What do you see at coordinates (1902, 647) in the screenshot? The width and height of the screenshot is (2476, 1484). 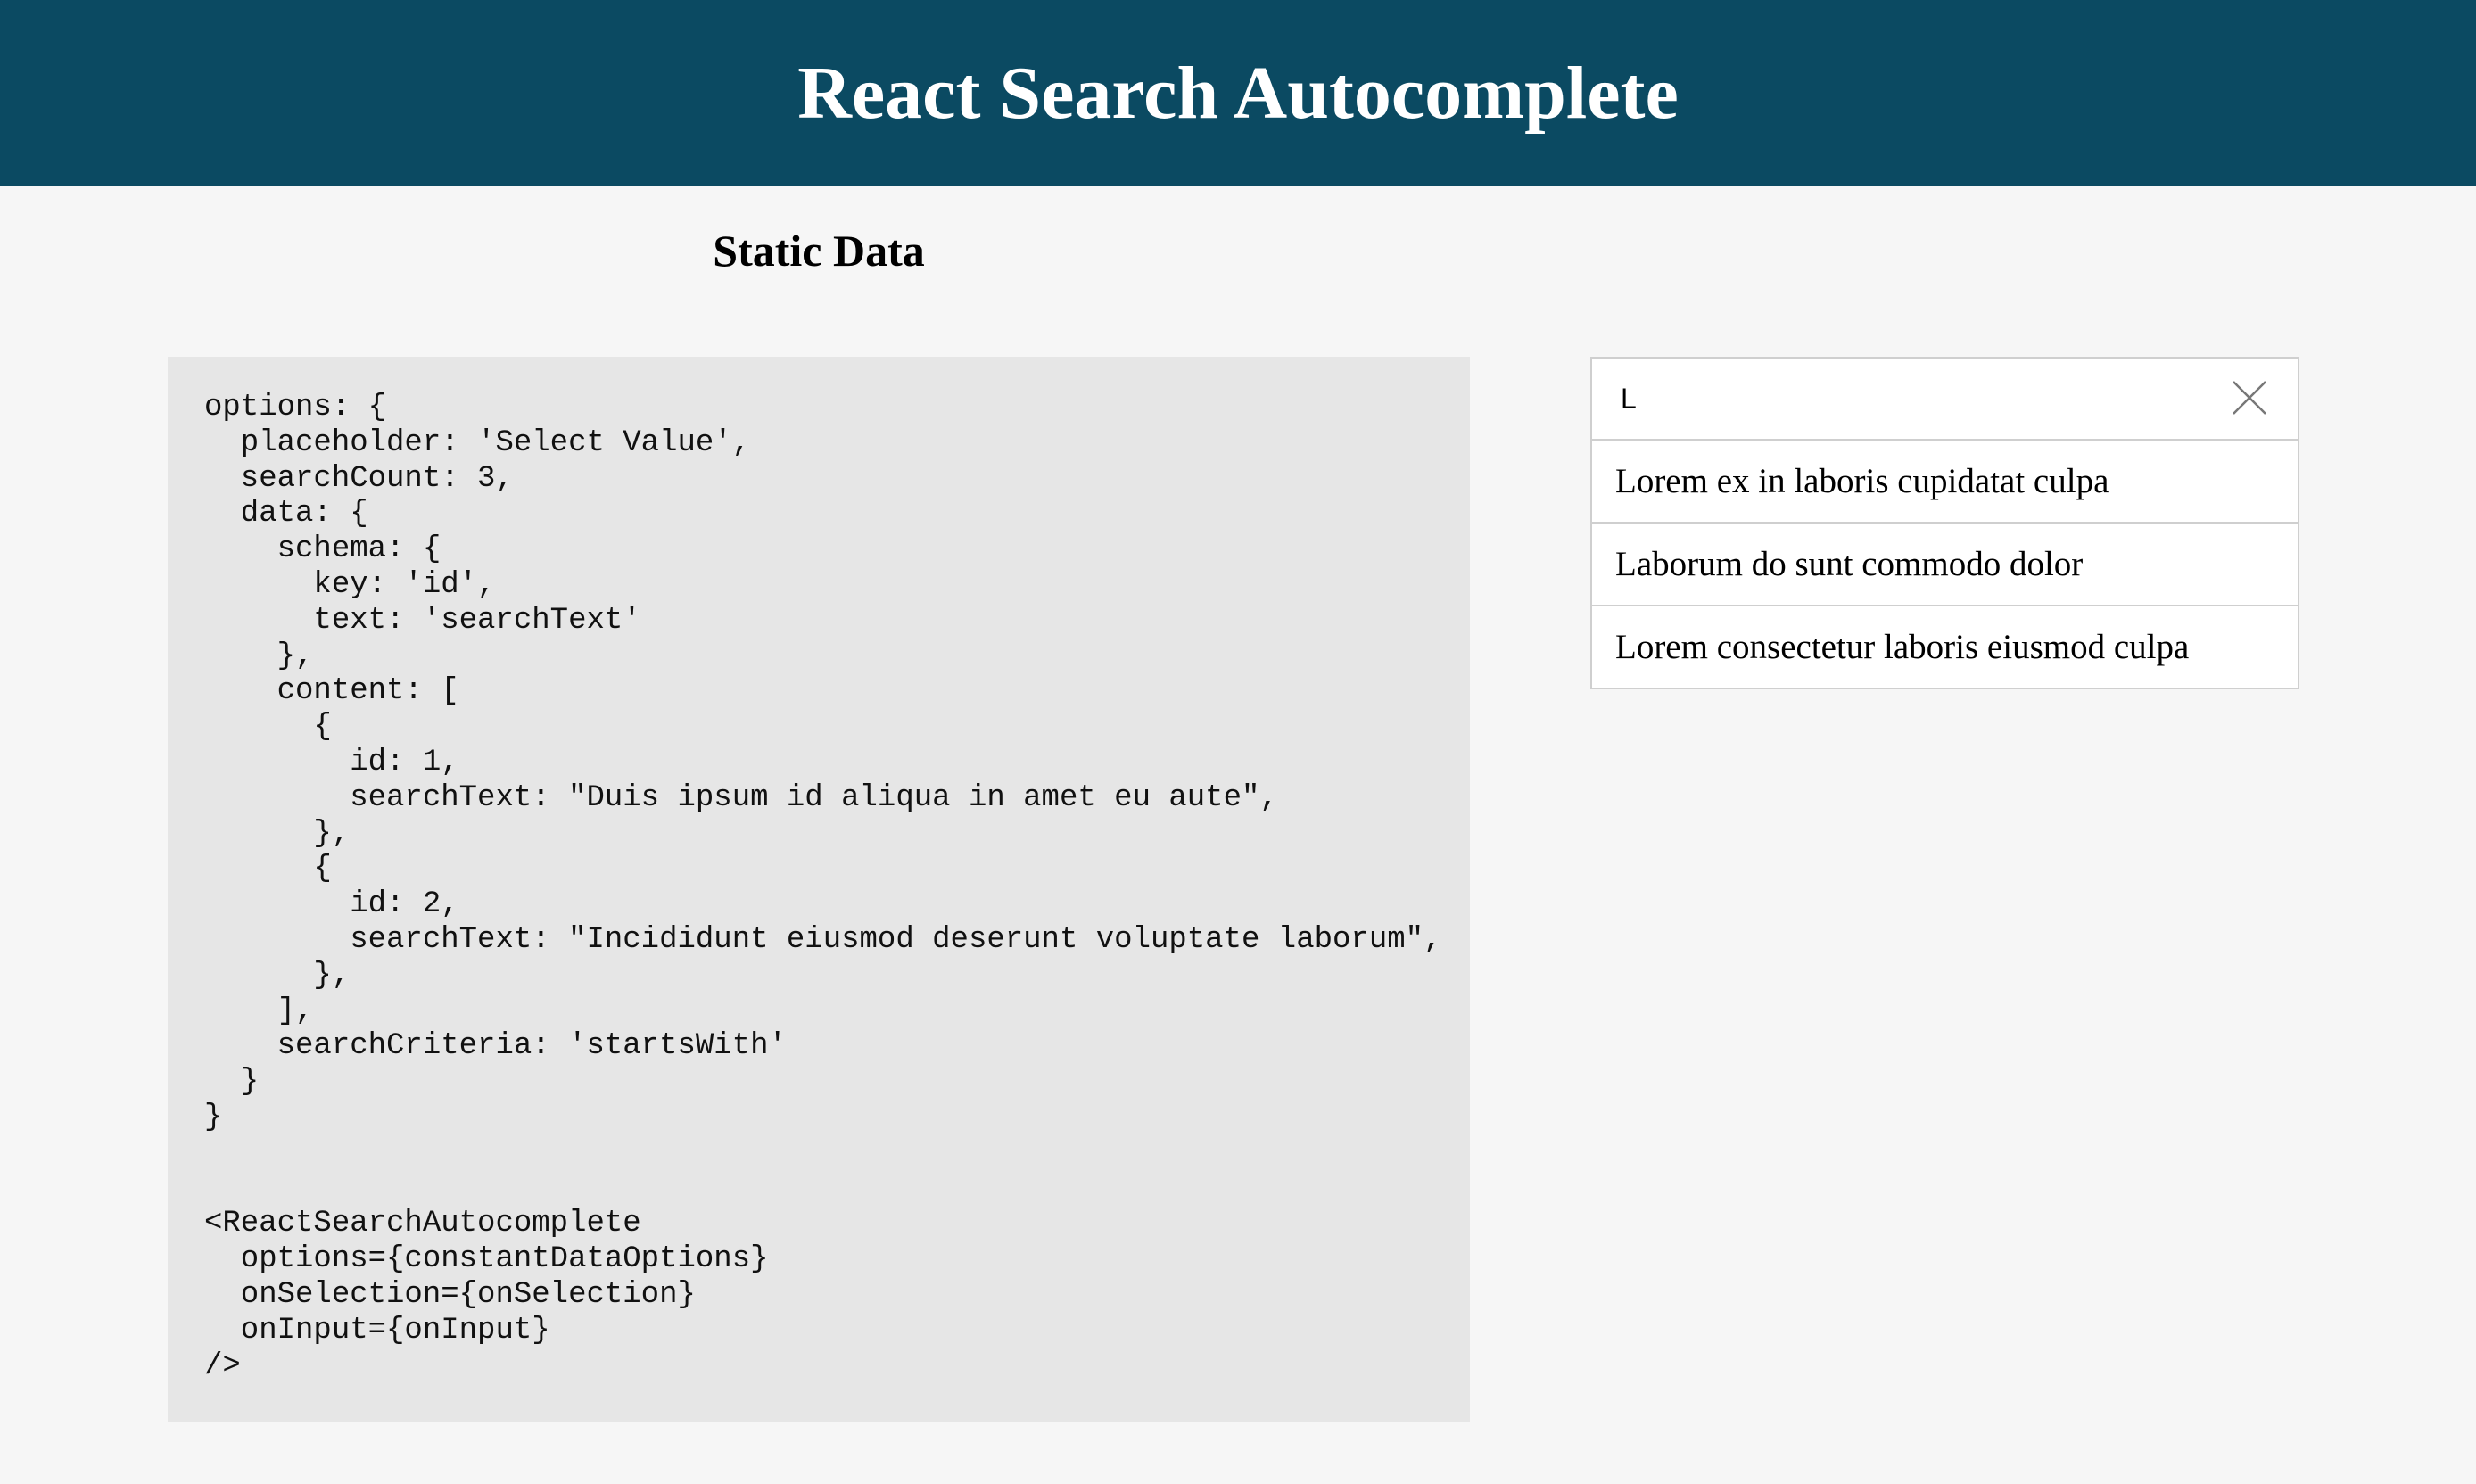 I see `result-label: Lorem consectetur laboris eiusmod culpa` at bounding box center [1902, 647].